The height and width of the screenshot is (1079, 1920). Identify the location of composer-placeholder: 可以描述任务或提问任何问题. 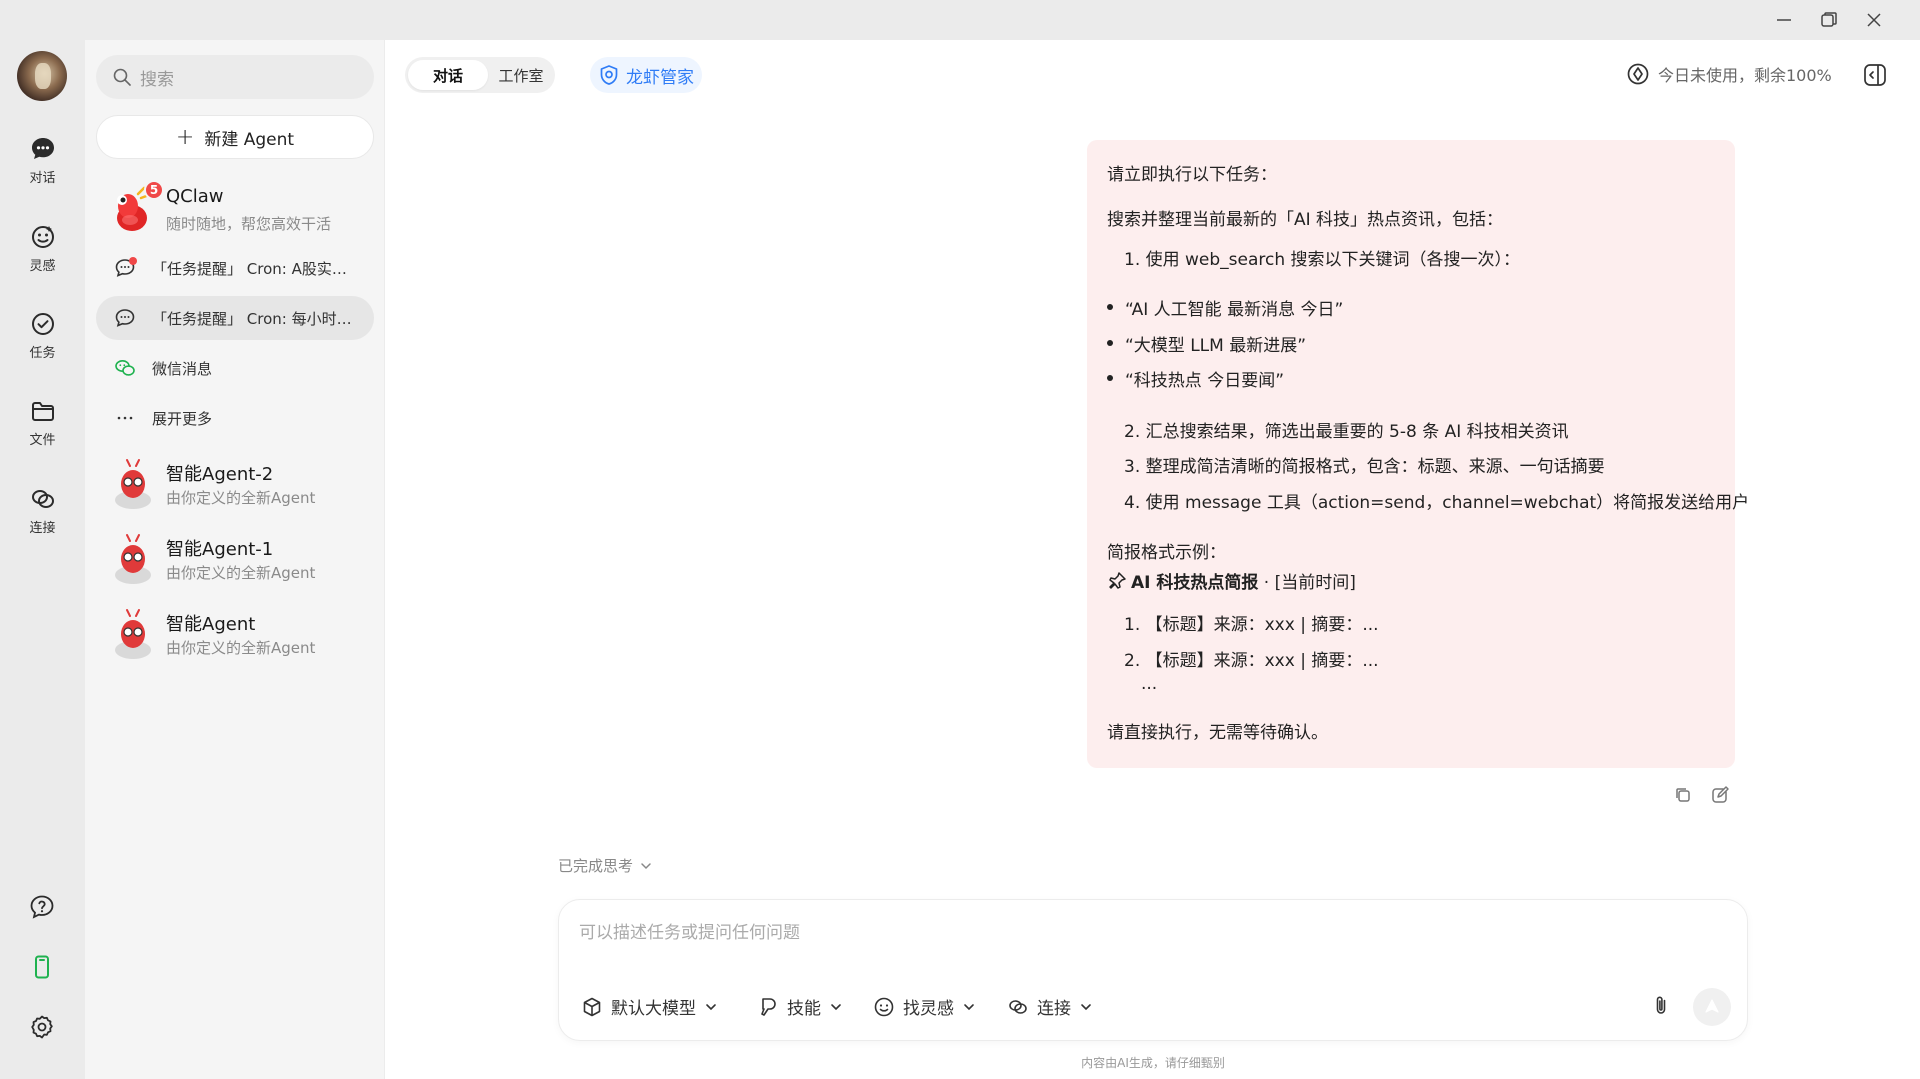
(689, 930).